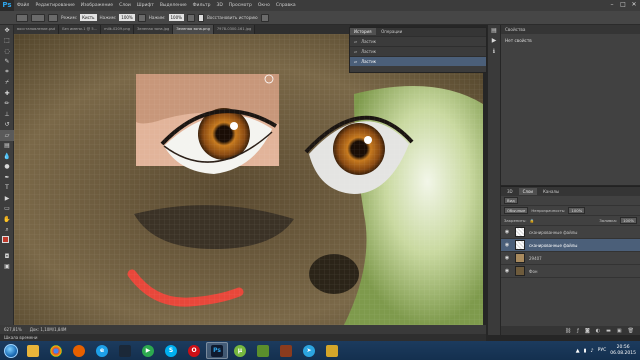 The width and height of the screenshot is (640, 360). Describe the element at coordinates (511, 200) in the screenshot. I see `layer-filter-select: Вид` at that location.